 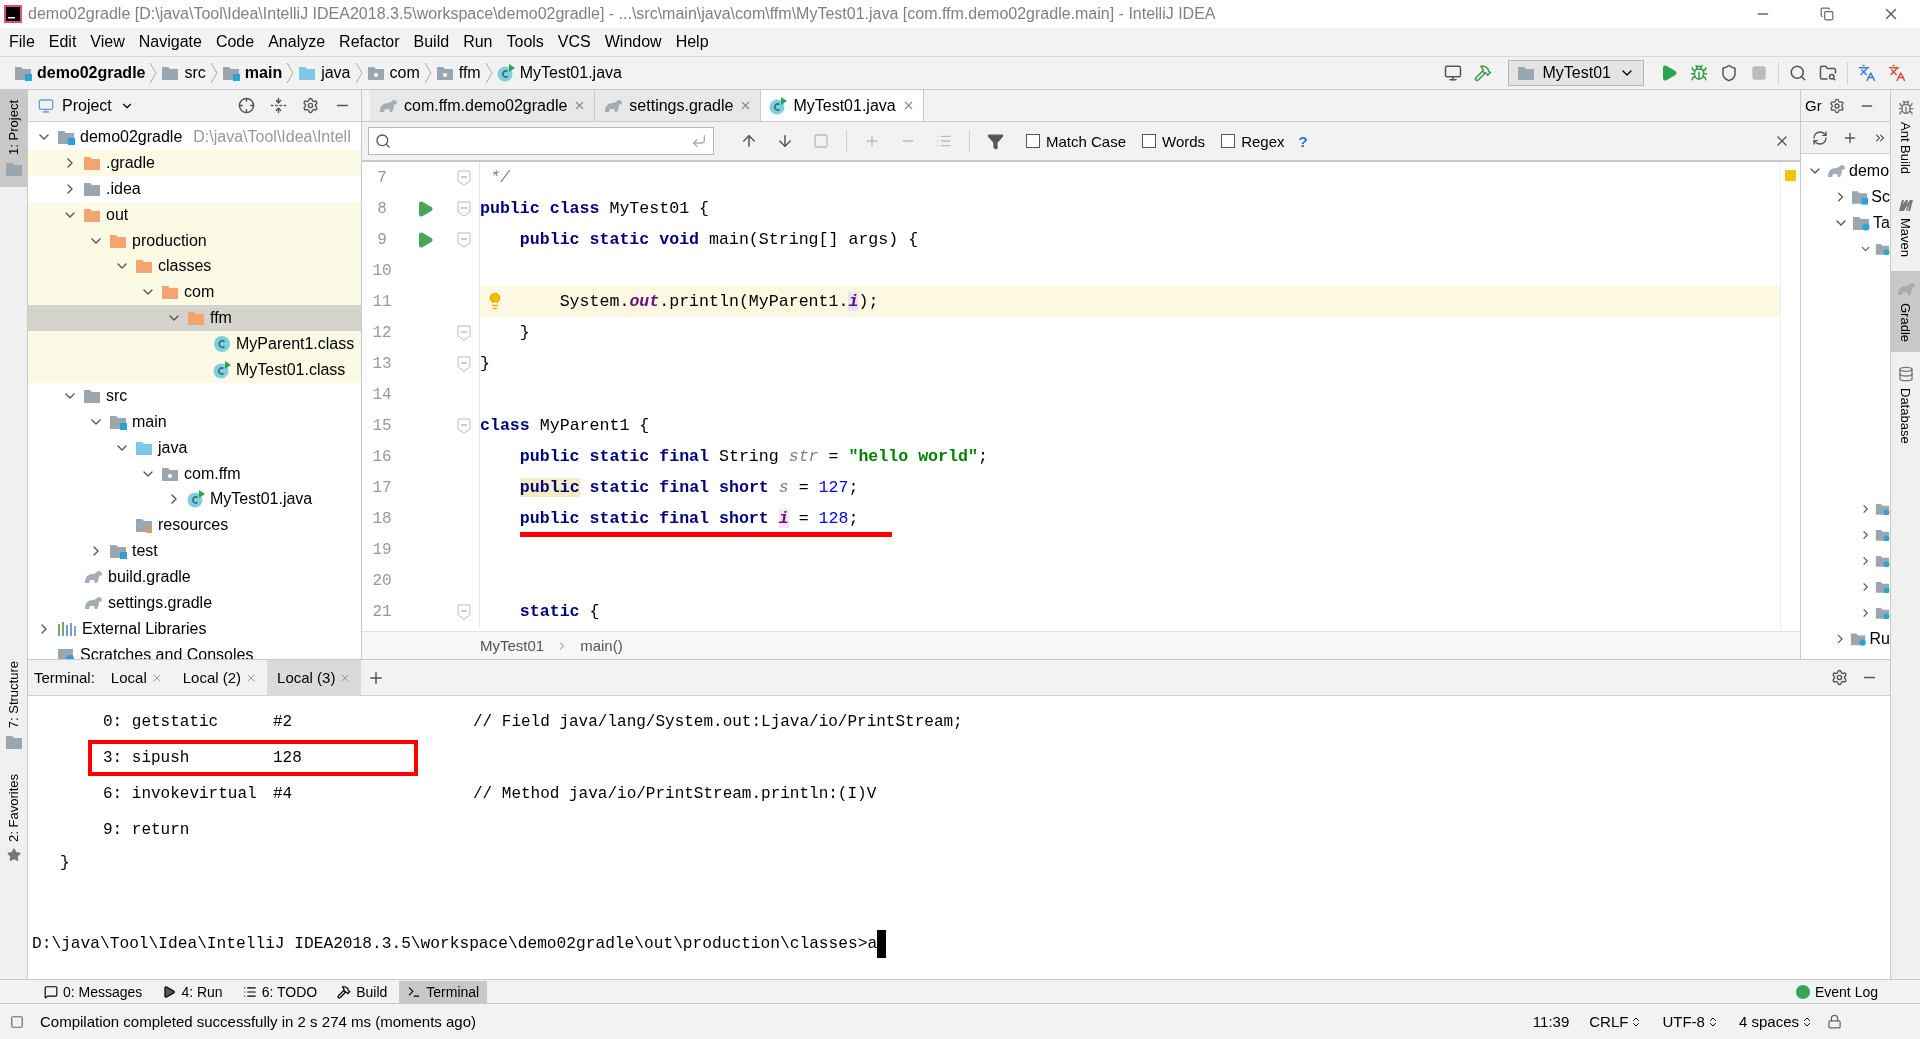 What do you see at coordinates (280, 991) in the screenshot?
I see `tool-window-tab: 6: TODO` at bounding box center [280, 991].